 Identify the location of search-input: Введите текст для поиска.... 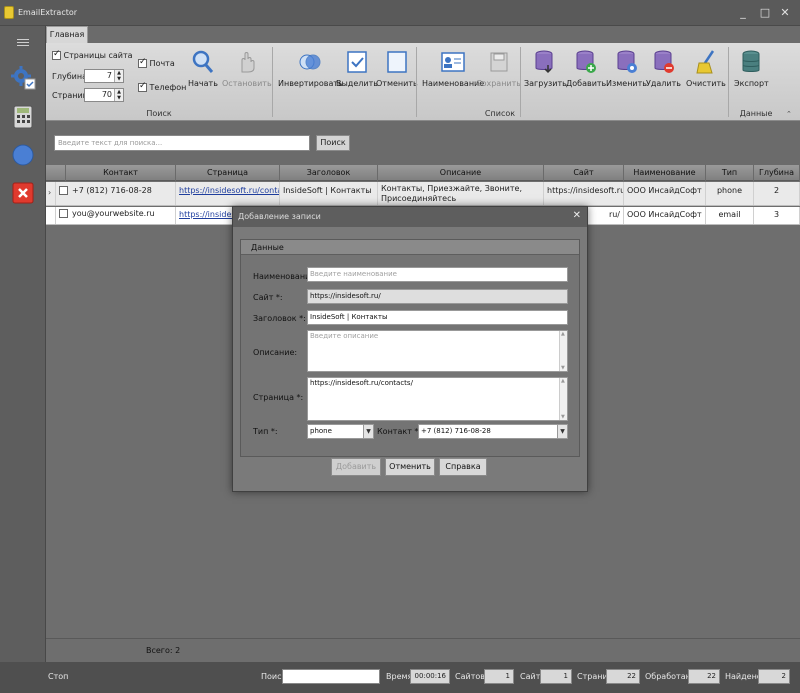
(182, 143).